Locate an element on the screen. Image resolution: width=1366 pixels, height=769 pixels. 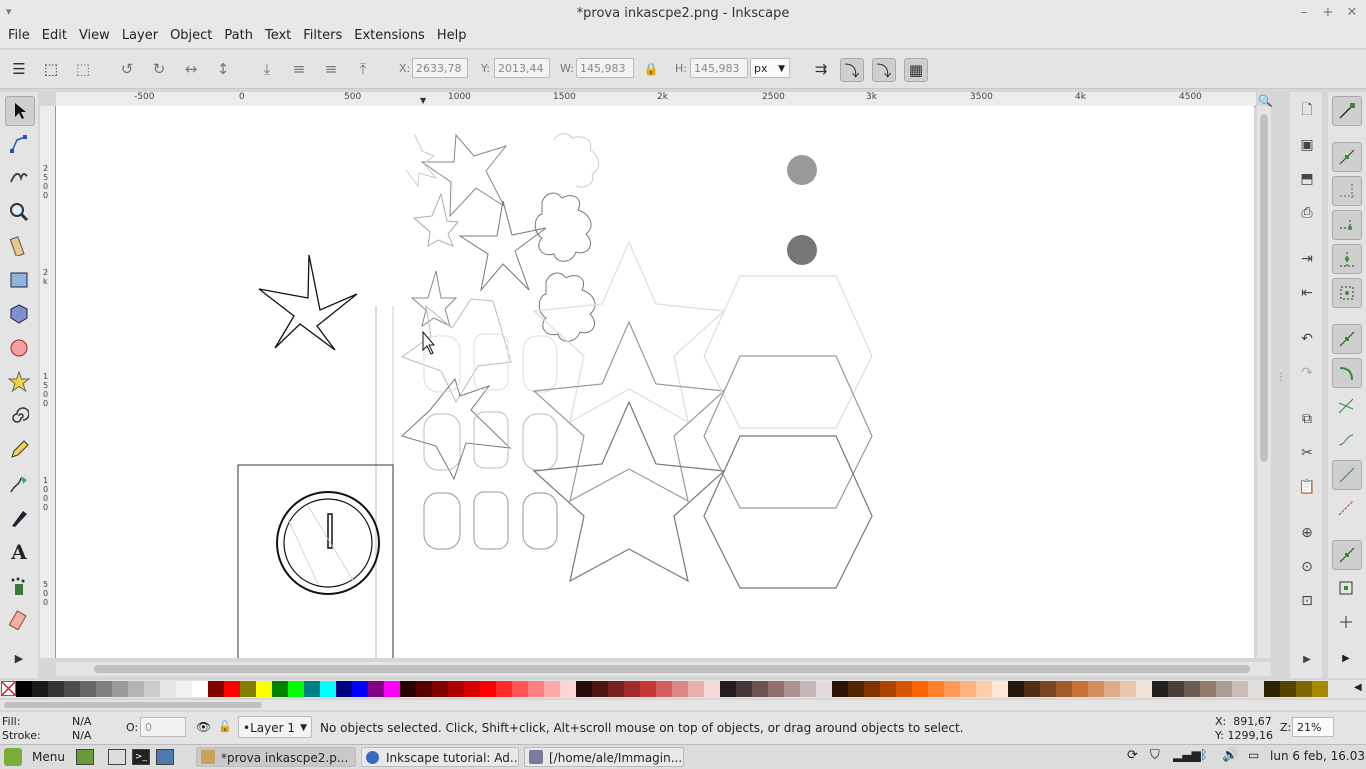
more-commands-icon: ▶ is located at coordinates (1307, 659).